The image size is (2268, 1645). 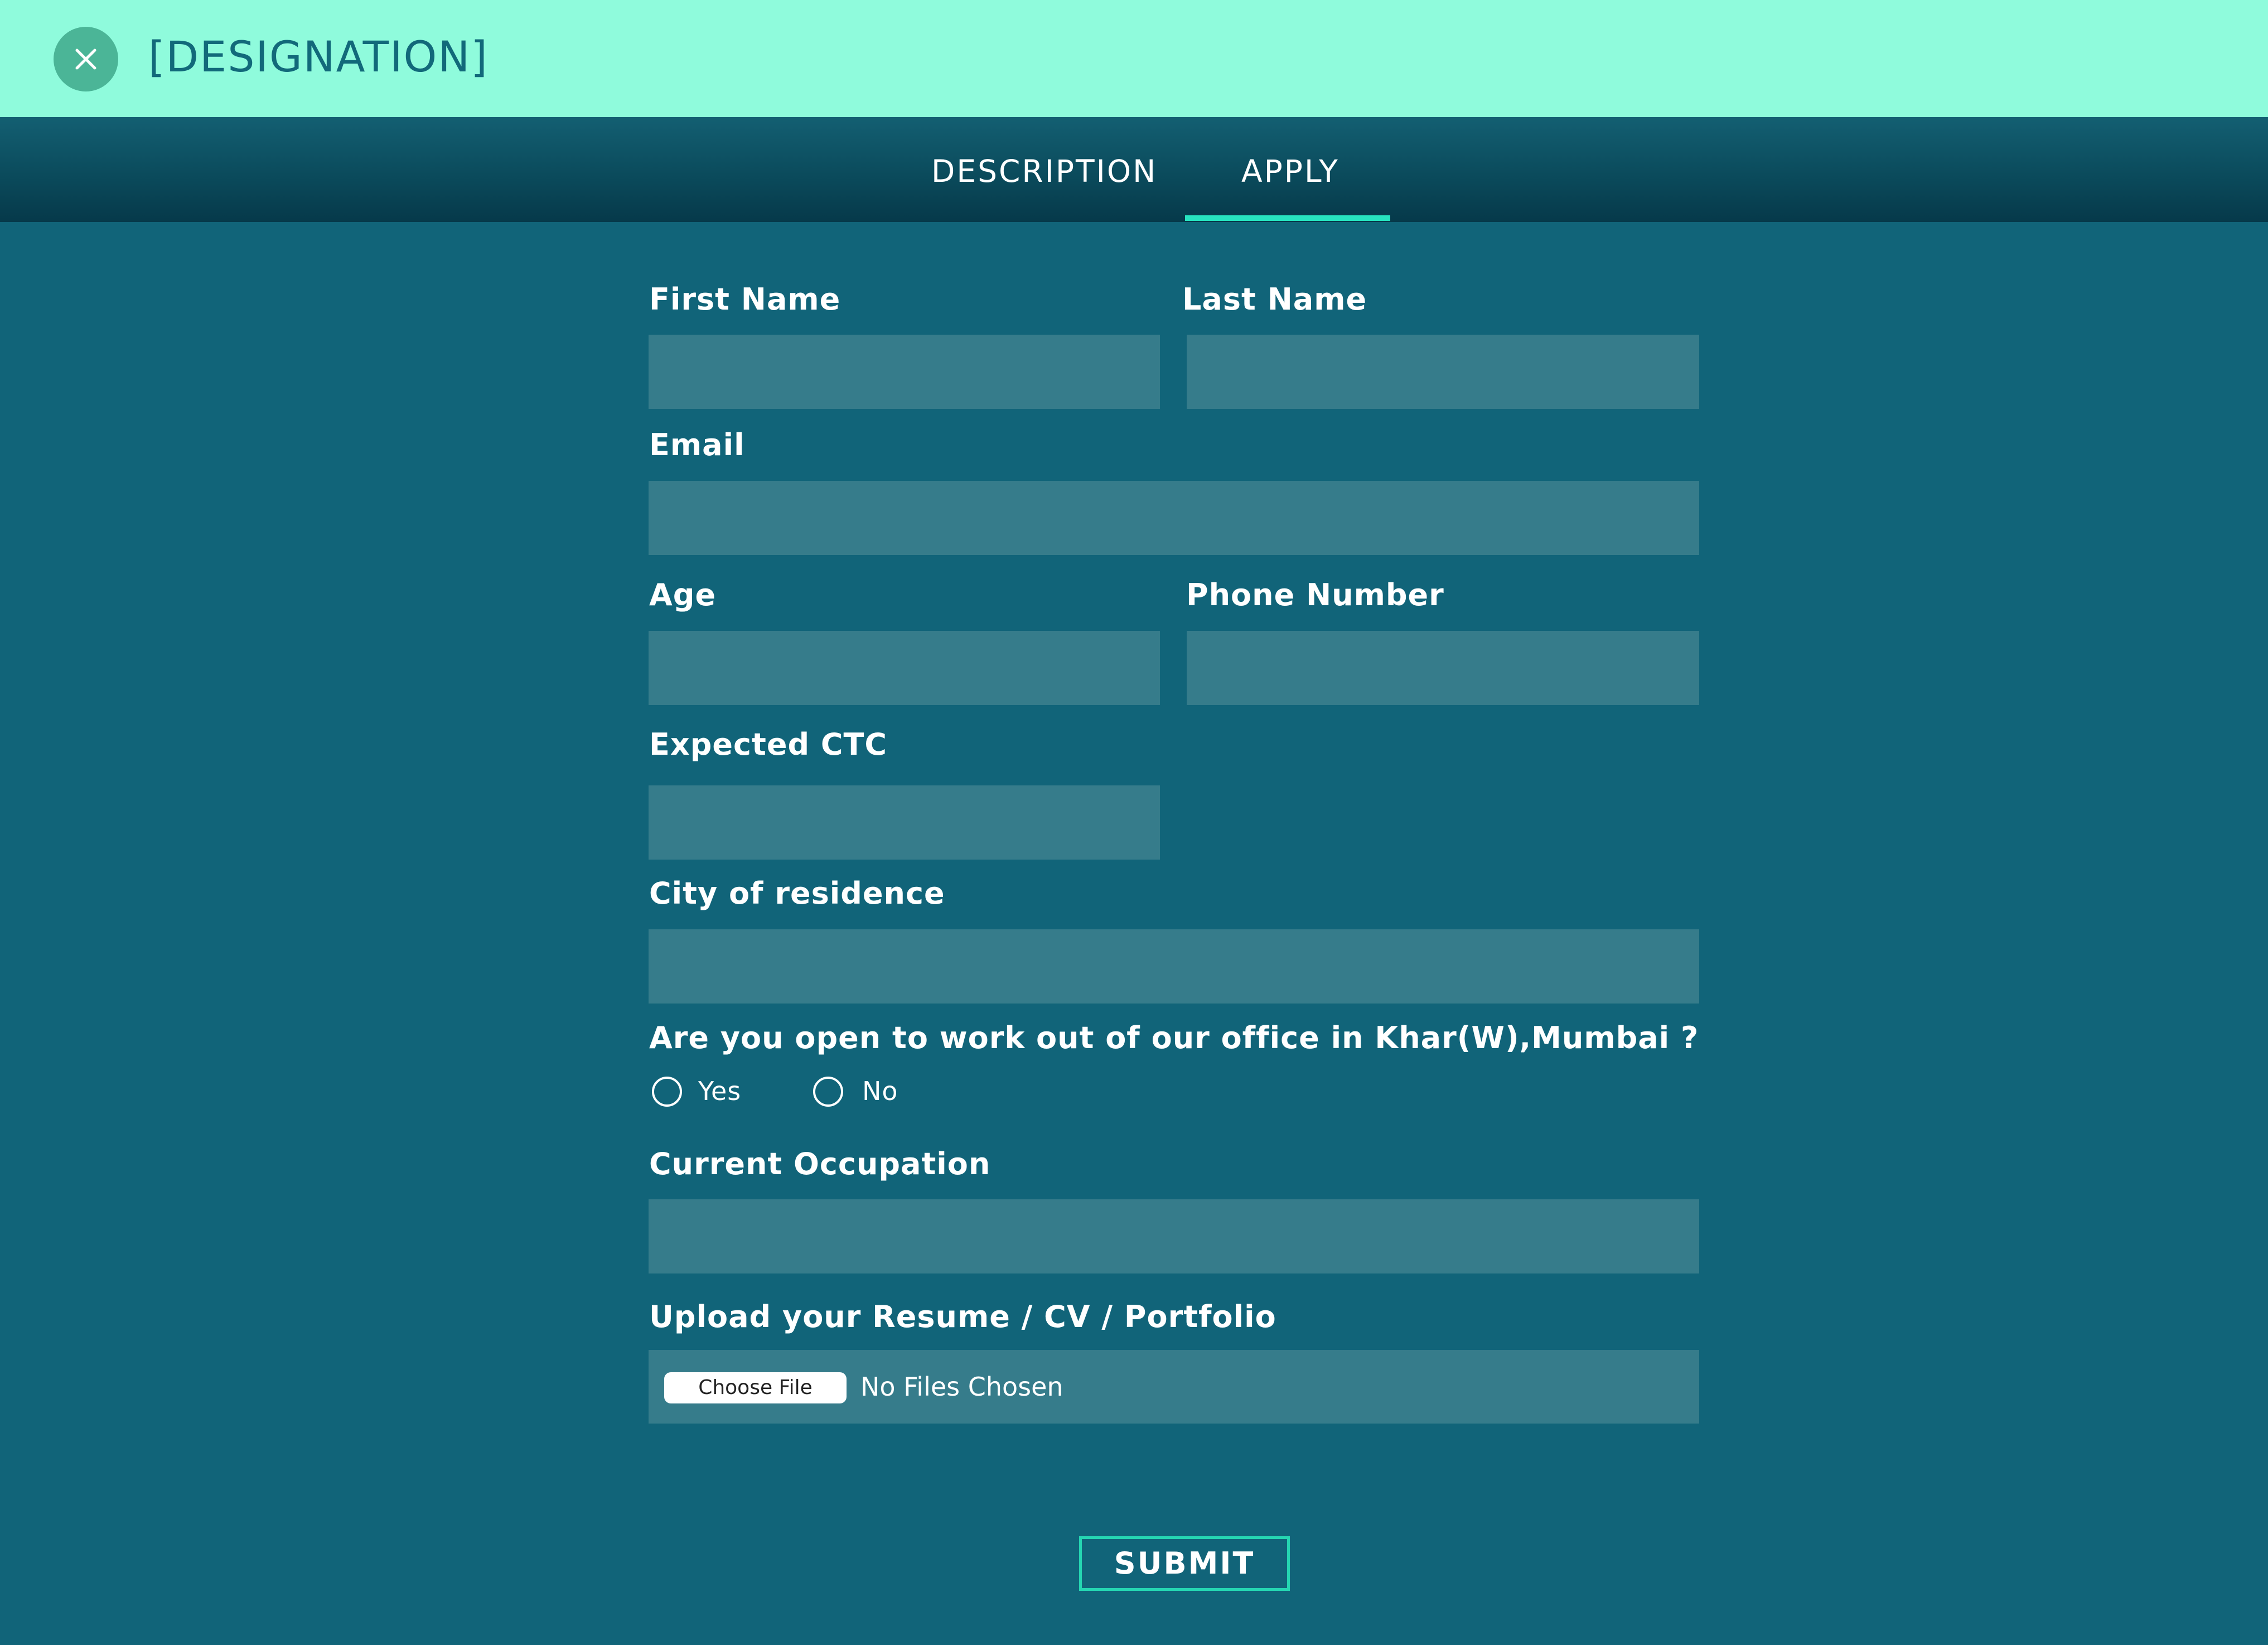 What do you see at coordinates (1443, 668) in the screenshot?
I see `phone-input` at bounding box center [1443, 668].